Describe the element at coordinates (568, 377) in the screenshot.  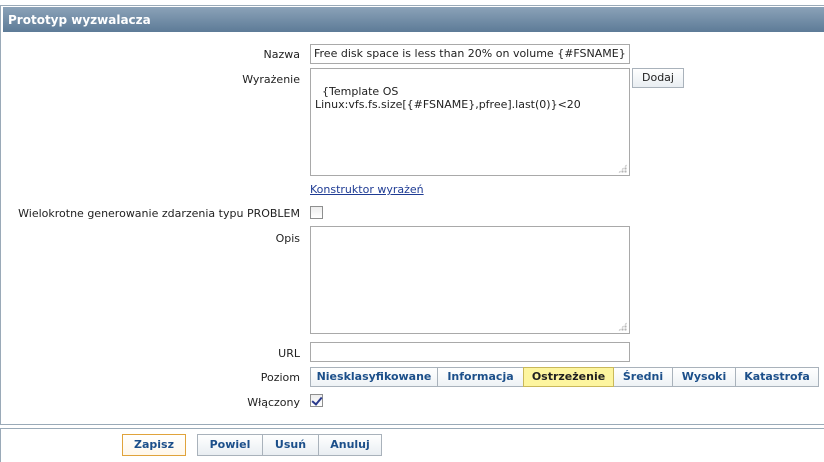
I see `severity-warning: Ostrzeżenie` at that location.